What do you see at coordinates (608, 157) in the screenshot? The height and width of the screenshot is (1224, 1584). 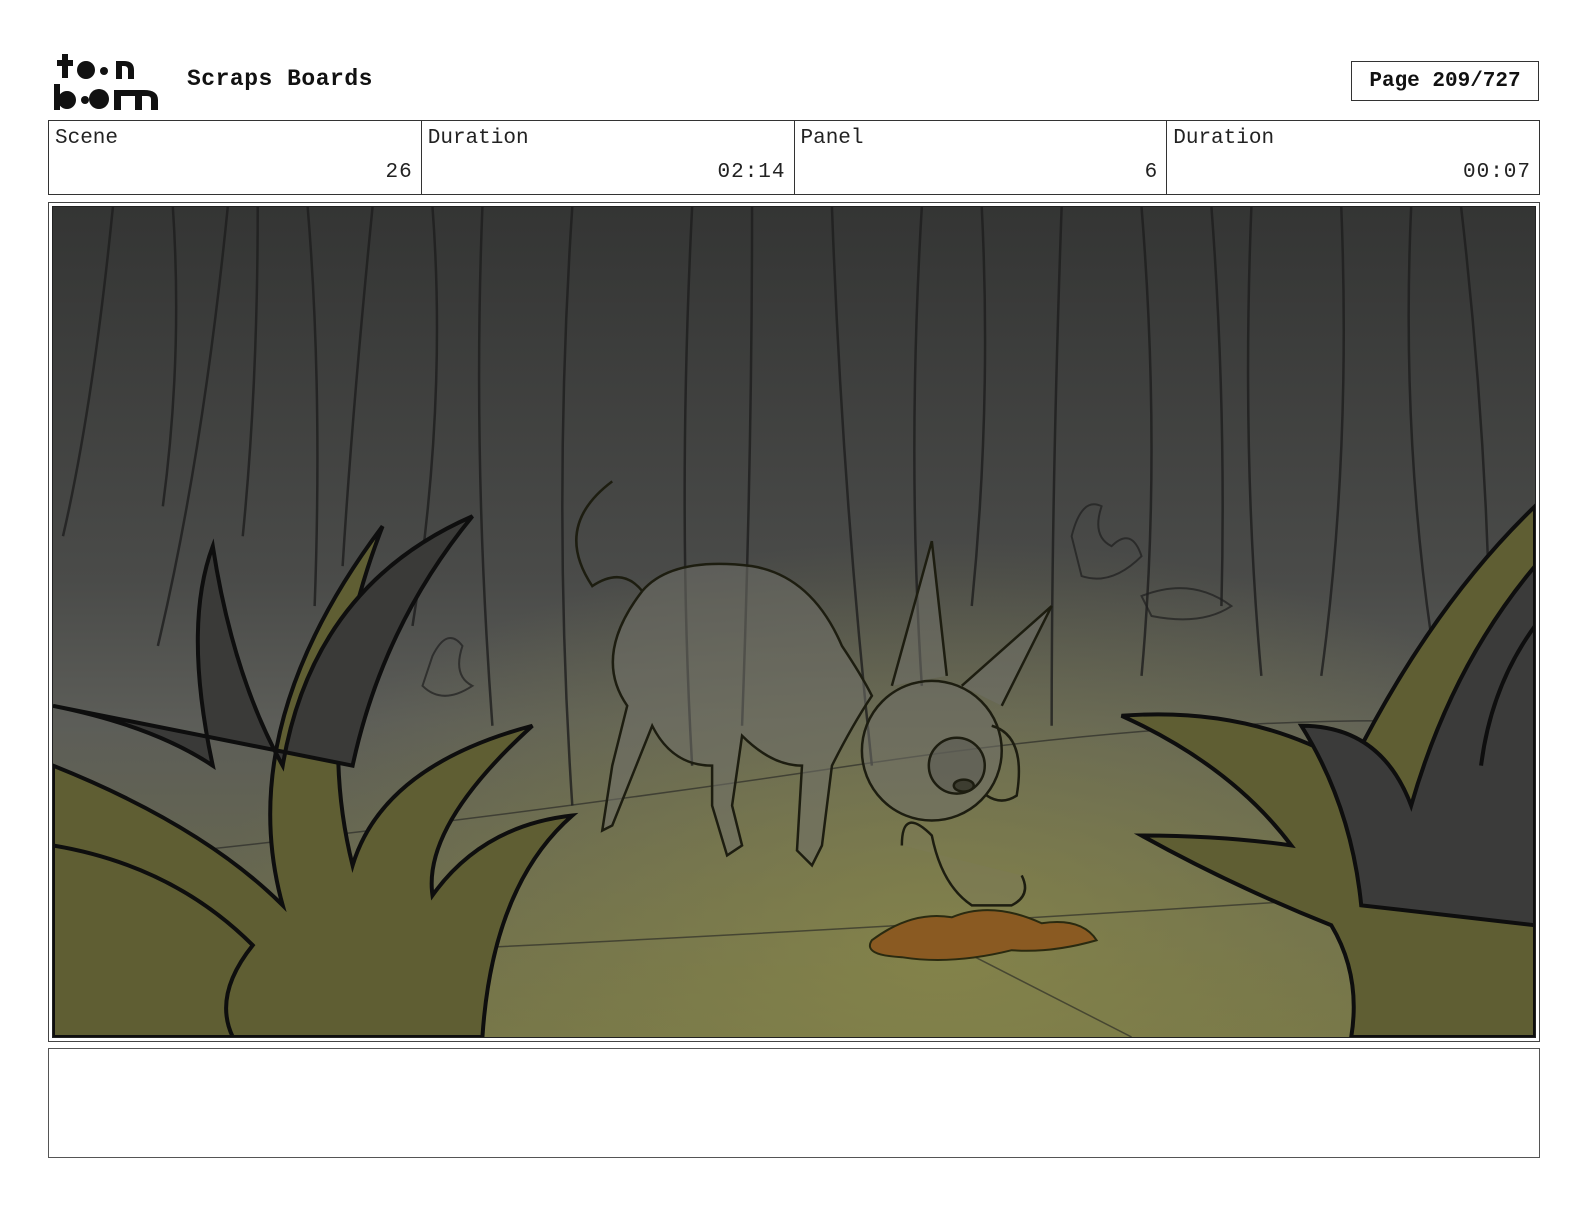 I see `scene-duration-cell: Duration 02:14` at bounding box center [608, 157].